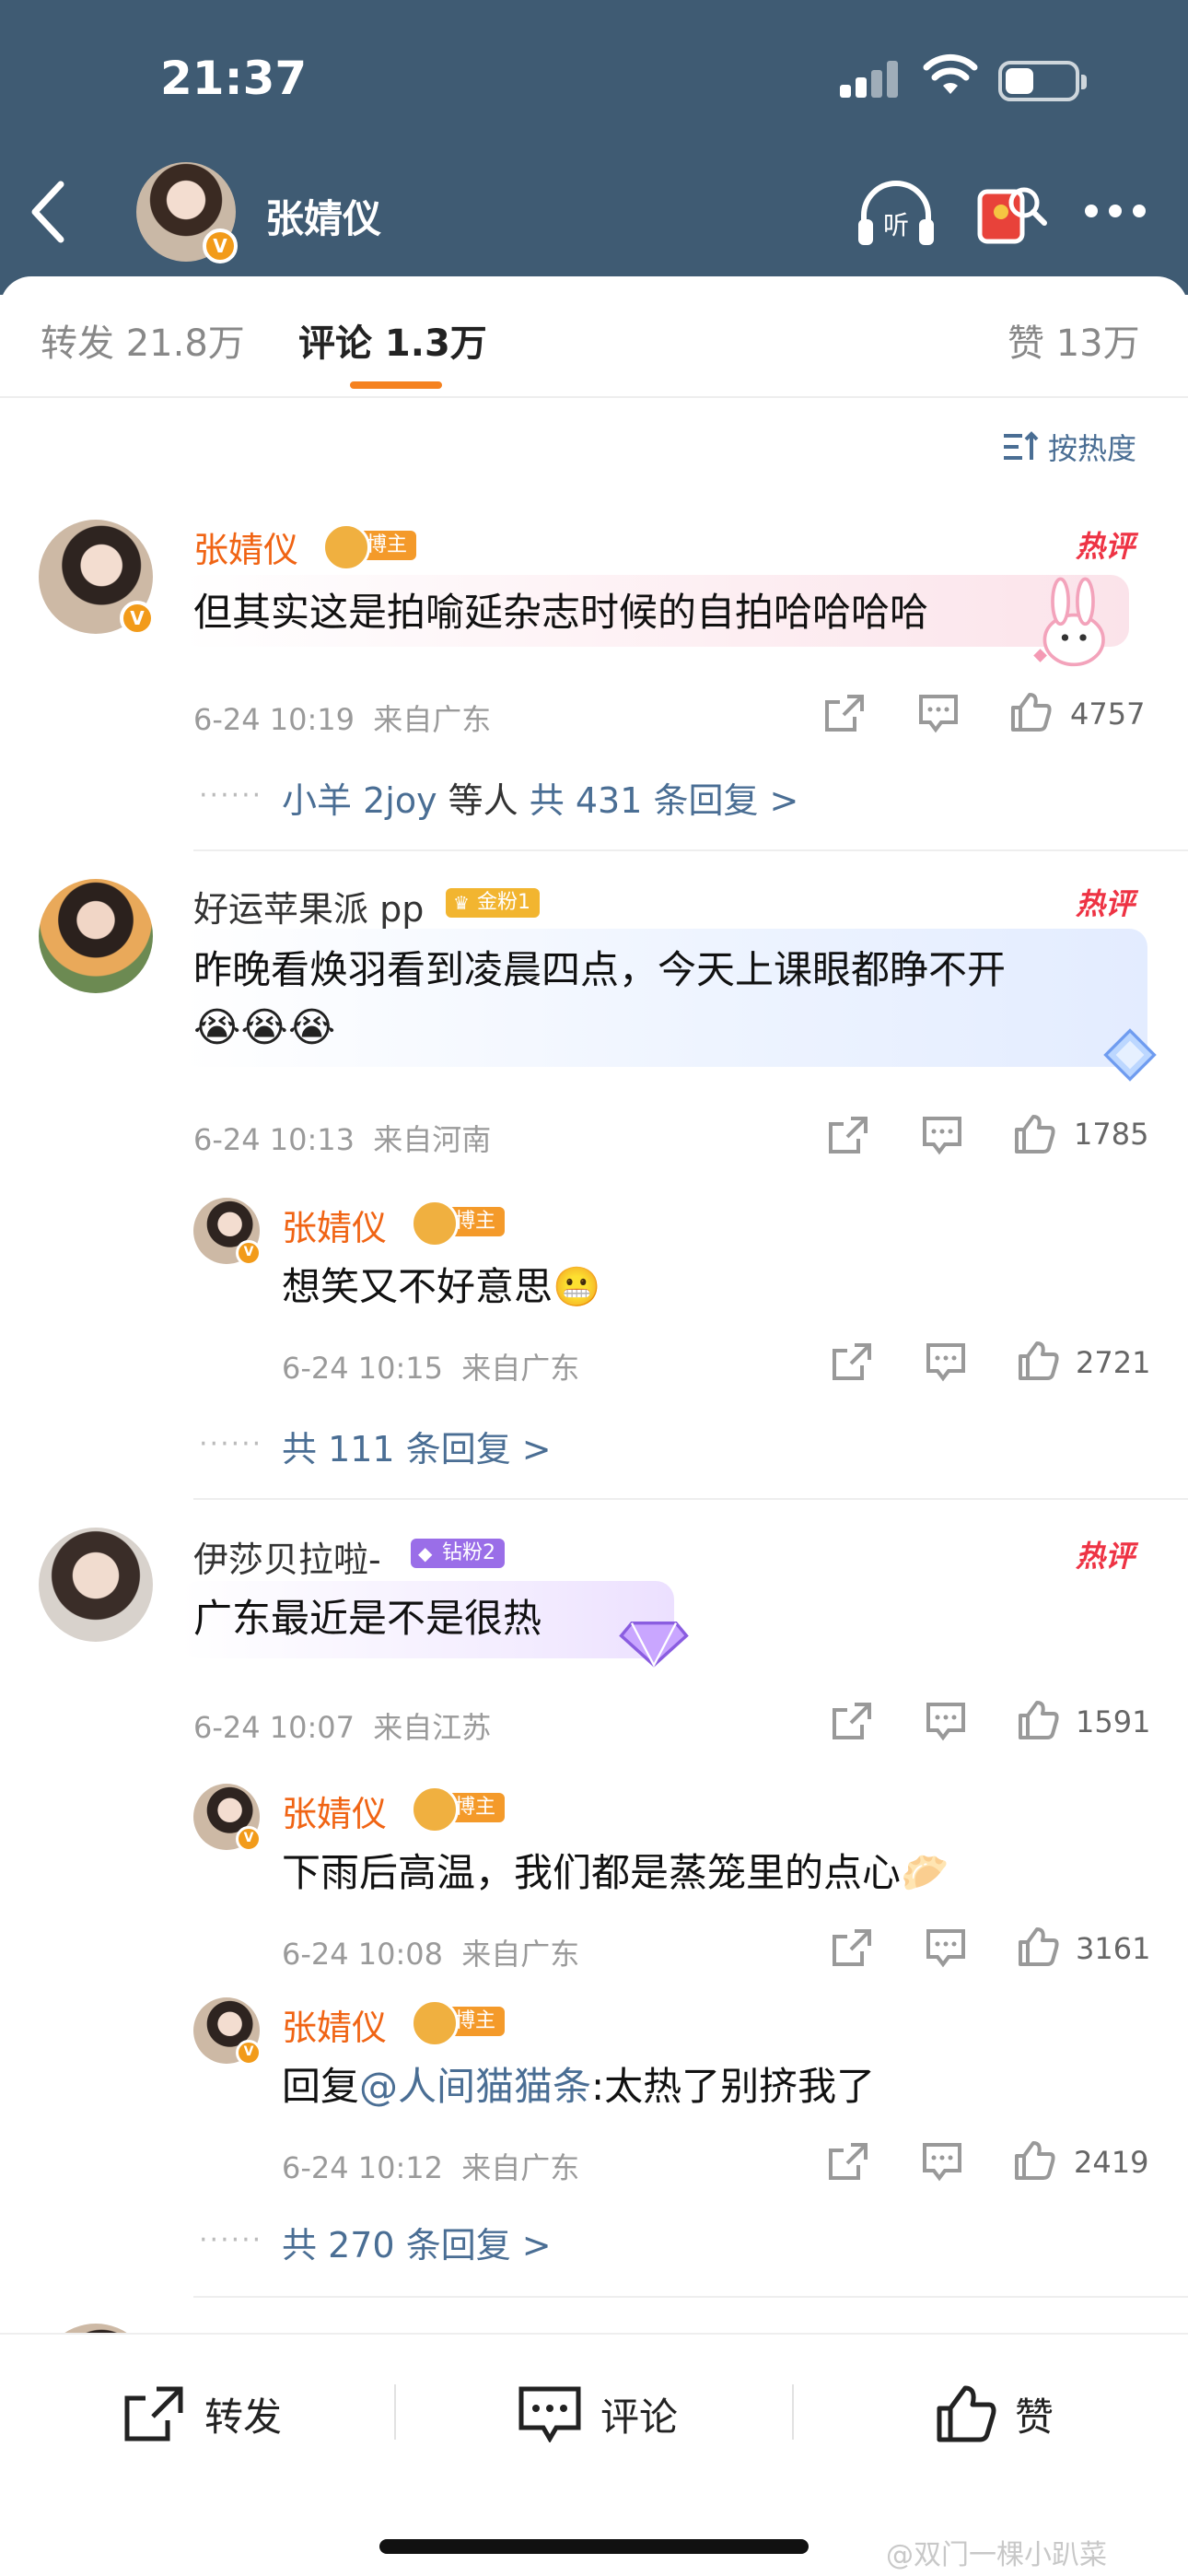 This screenshot has height=2576, width=1188. I want to click on comment-text: 昨晚看焕羽看到凌晨四点，今天上课眼都睁不开, so click(600, 969).